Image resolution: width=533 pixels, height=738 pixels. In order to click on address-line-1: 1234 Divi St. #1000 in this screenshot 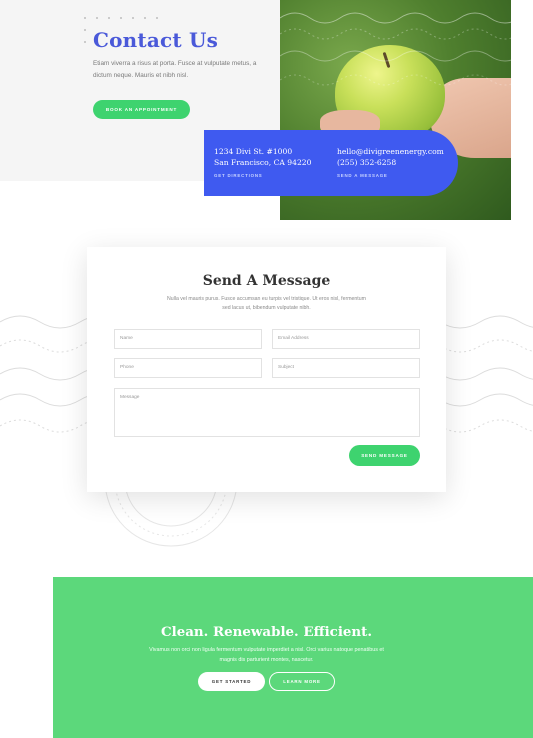, I will do `click(253, 151)`.